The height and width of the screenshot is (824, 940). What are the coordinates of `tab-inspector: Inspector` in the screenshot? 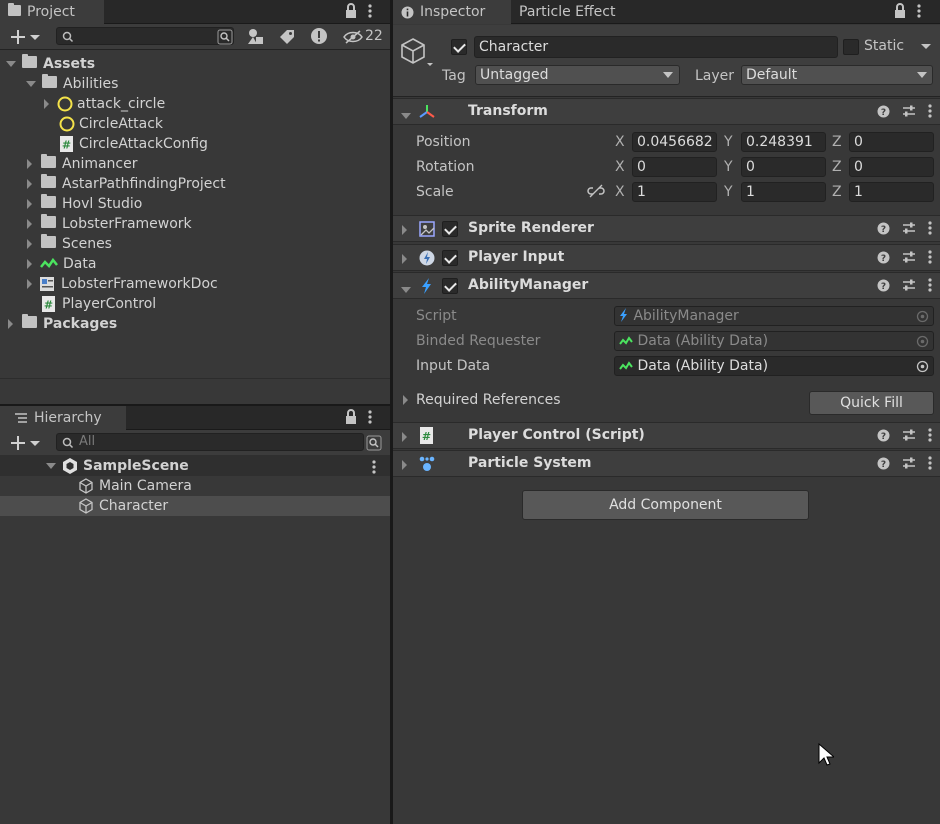 It's located at (452, 12).